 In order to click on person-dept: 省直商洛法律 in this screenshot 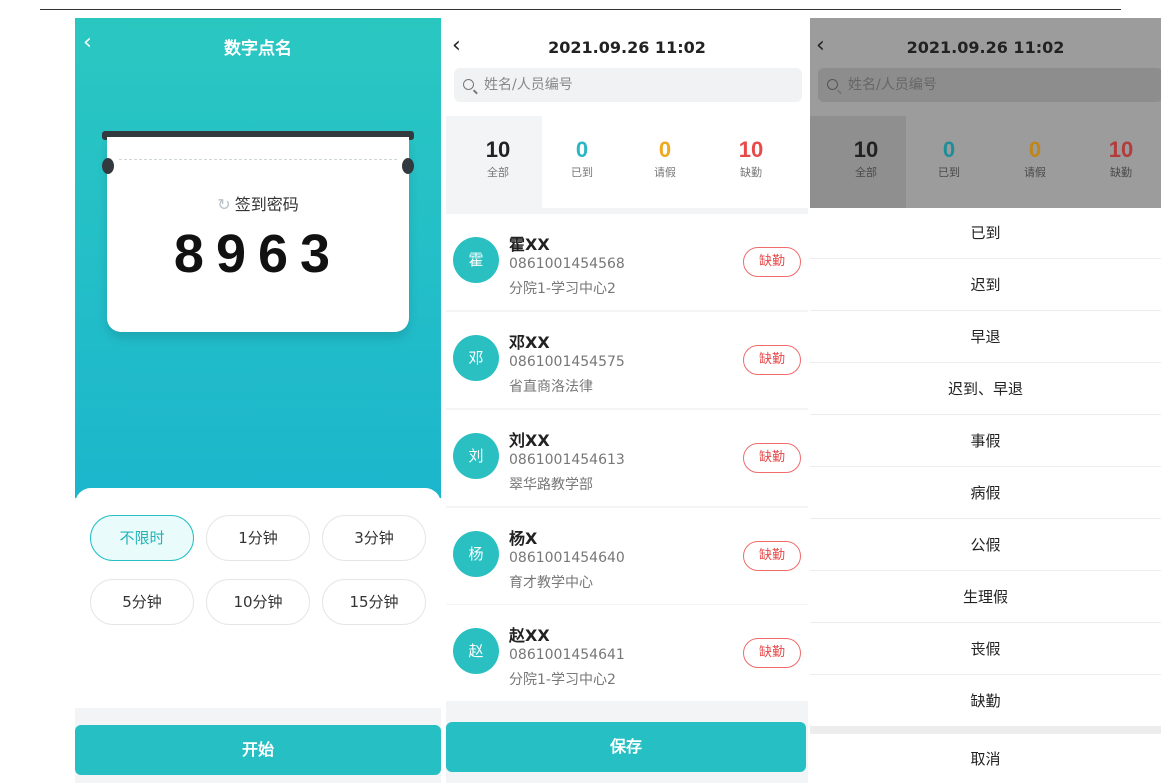, I will do `click(551, 387)`.